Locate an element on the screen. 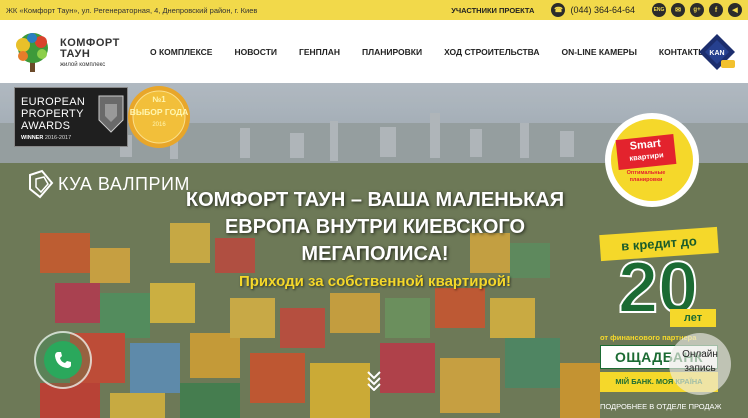 Image resolution: width=748 pixels, height=418 pixels. mail-icon: ✉ is located at coordinates (678, 10).